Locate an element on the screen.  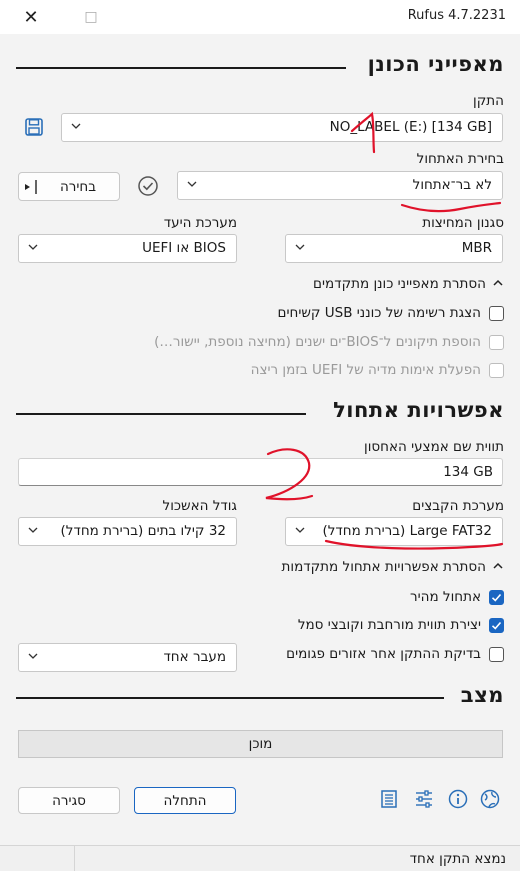
annotation-underline-filesystem is located at coordinates (414, 544).